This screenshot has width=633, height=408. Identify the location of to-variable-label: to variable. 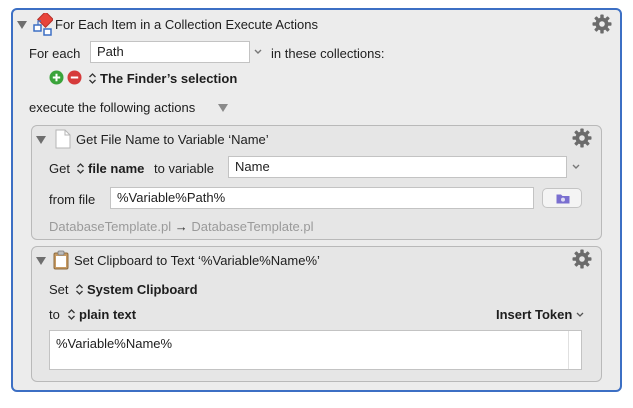
(184, 168).